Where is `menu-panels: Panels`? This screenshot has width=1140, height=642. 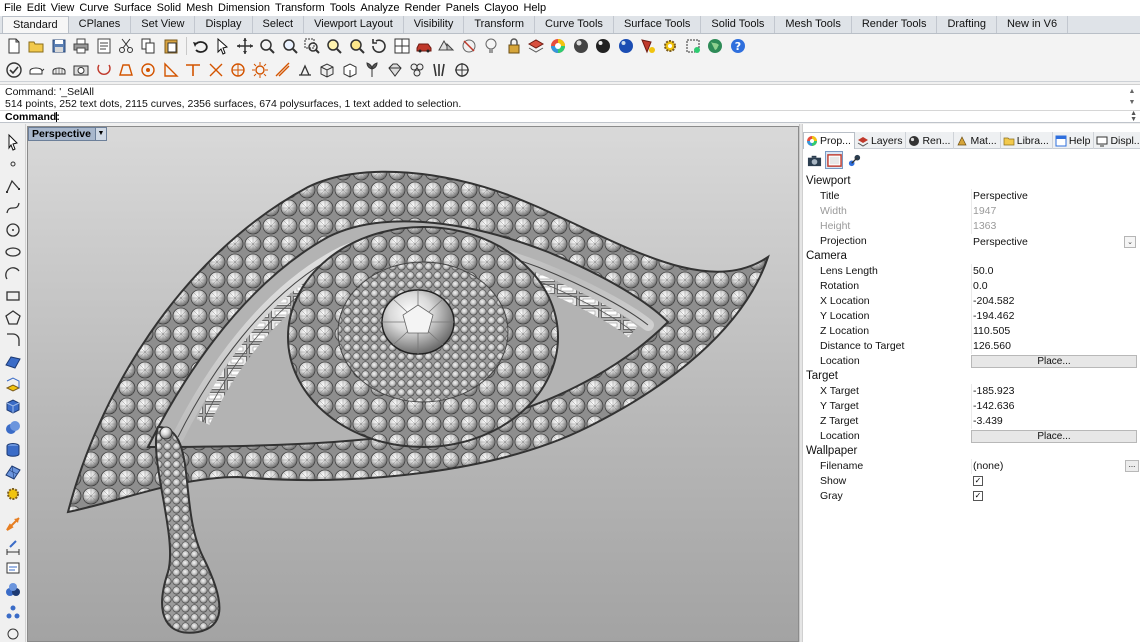 menu-panels: Panels is located at coordinates (464, 8).